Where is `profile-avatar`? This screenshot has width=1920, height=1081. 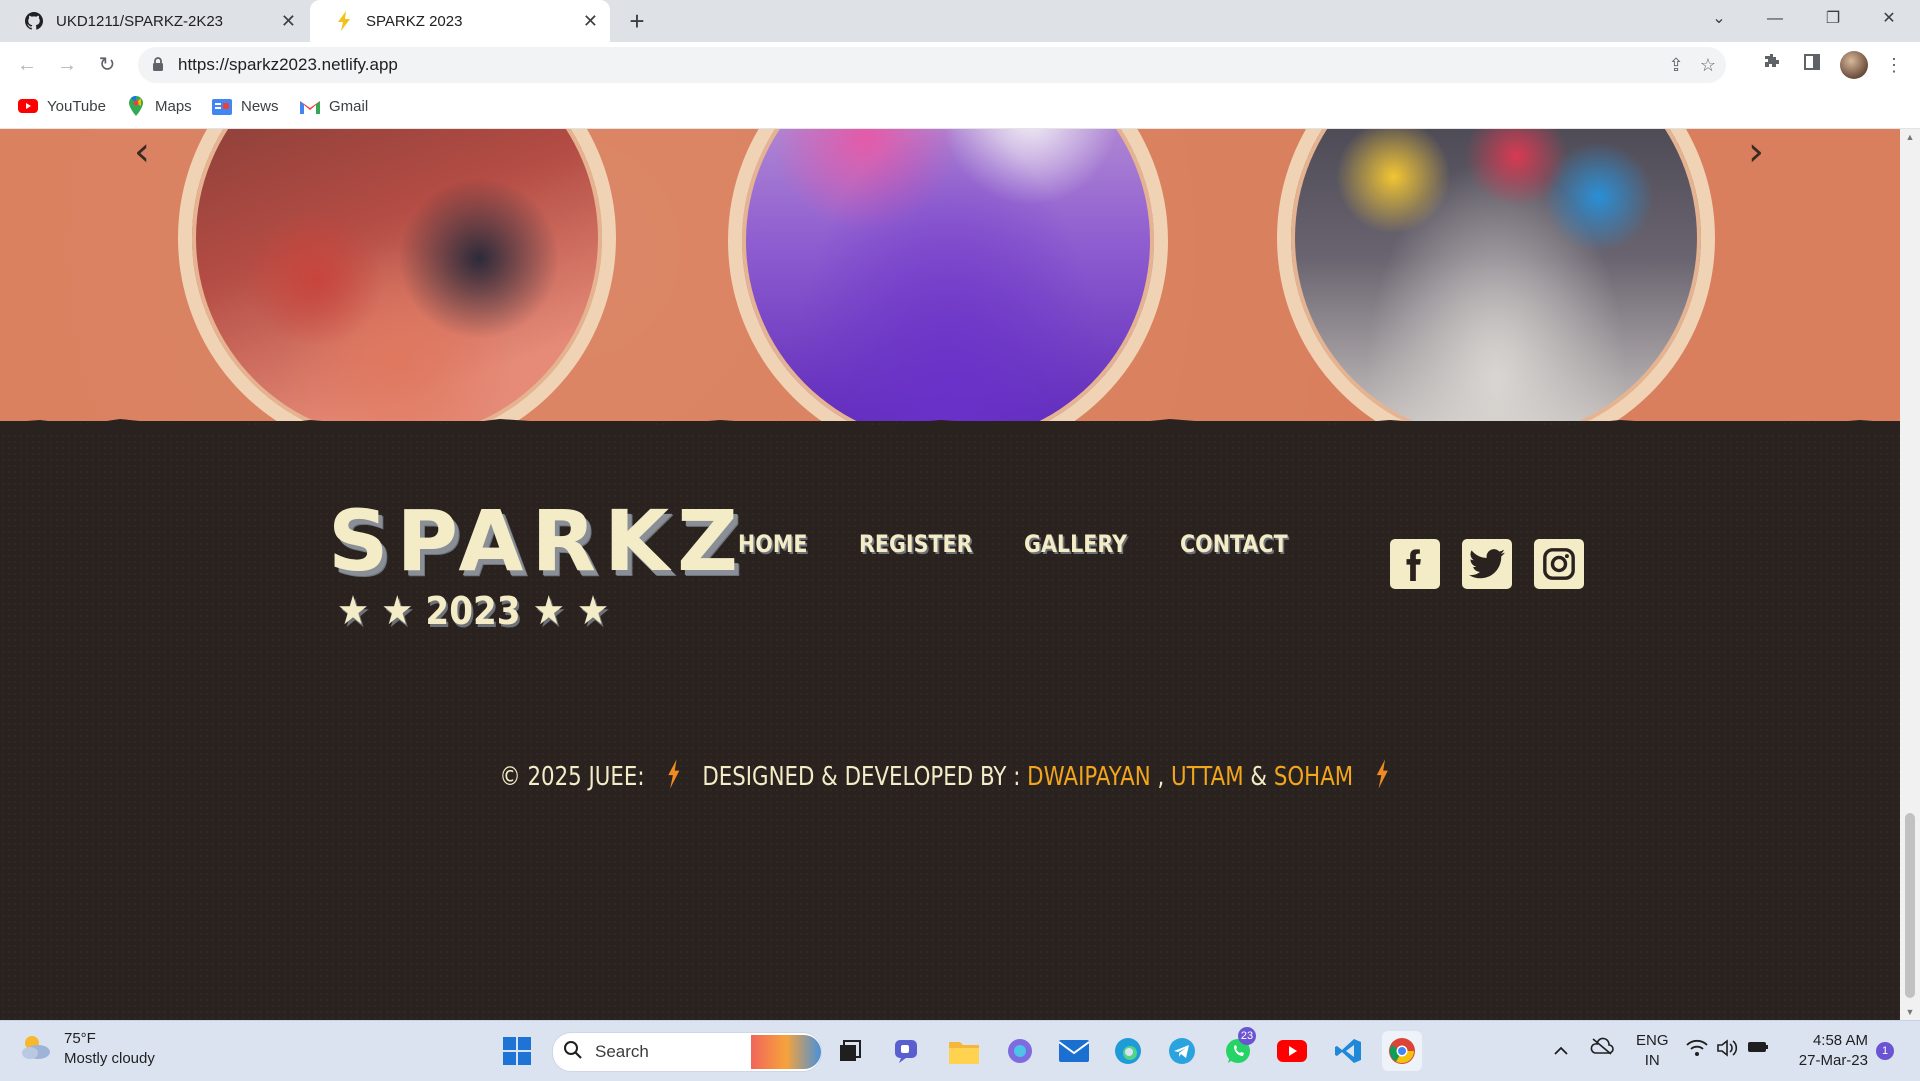
profile-avatar is located at coordinates (1854, 65).